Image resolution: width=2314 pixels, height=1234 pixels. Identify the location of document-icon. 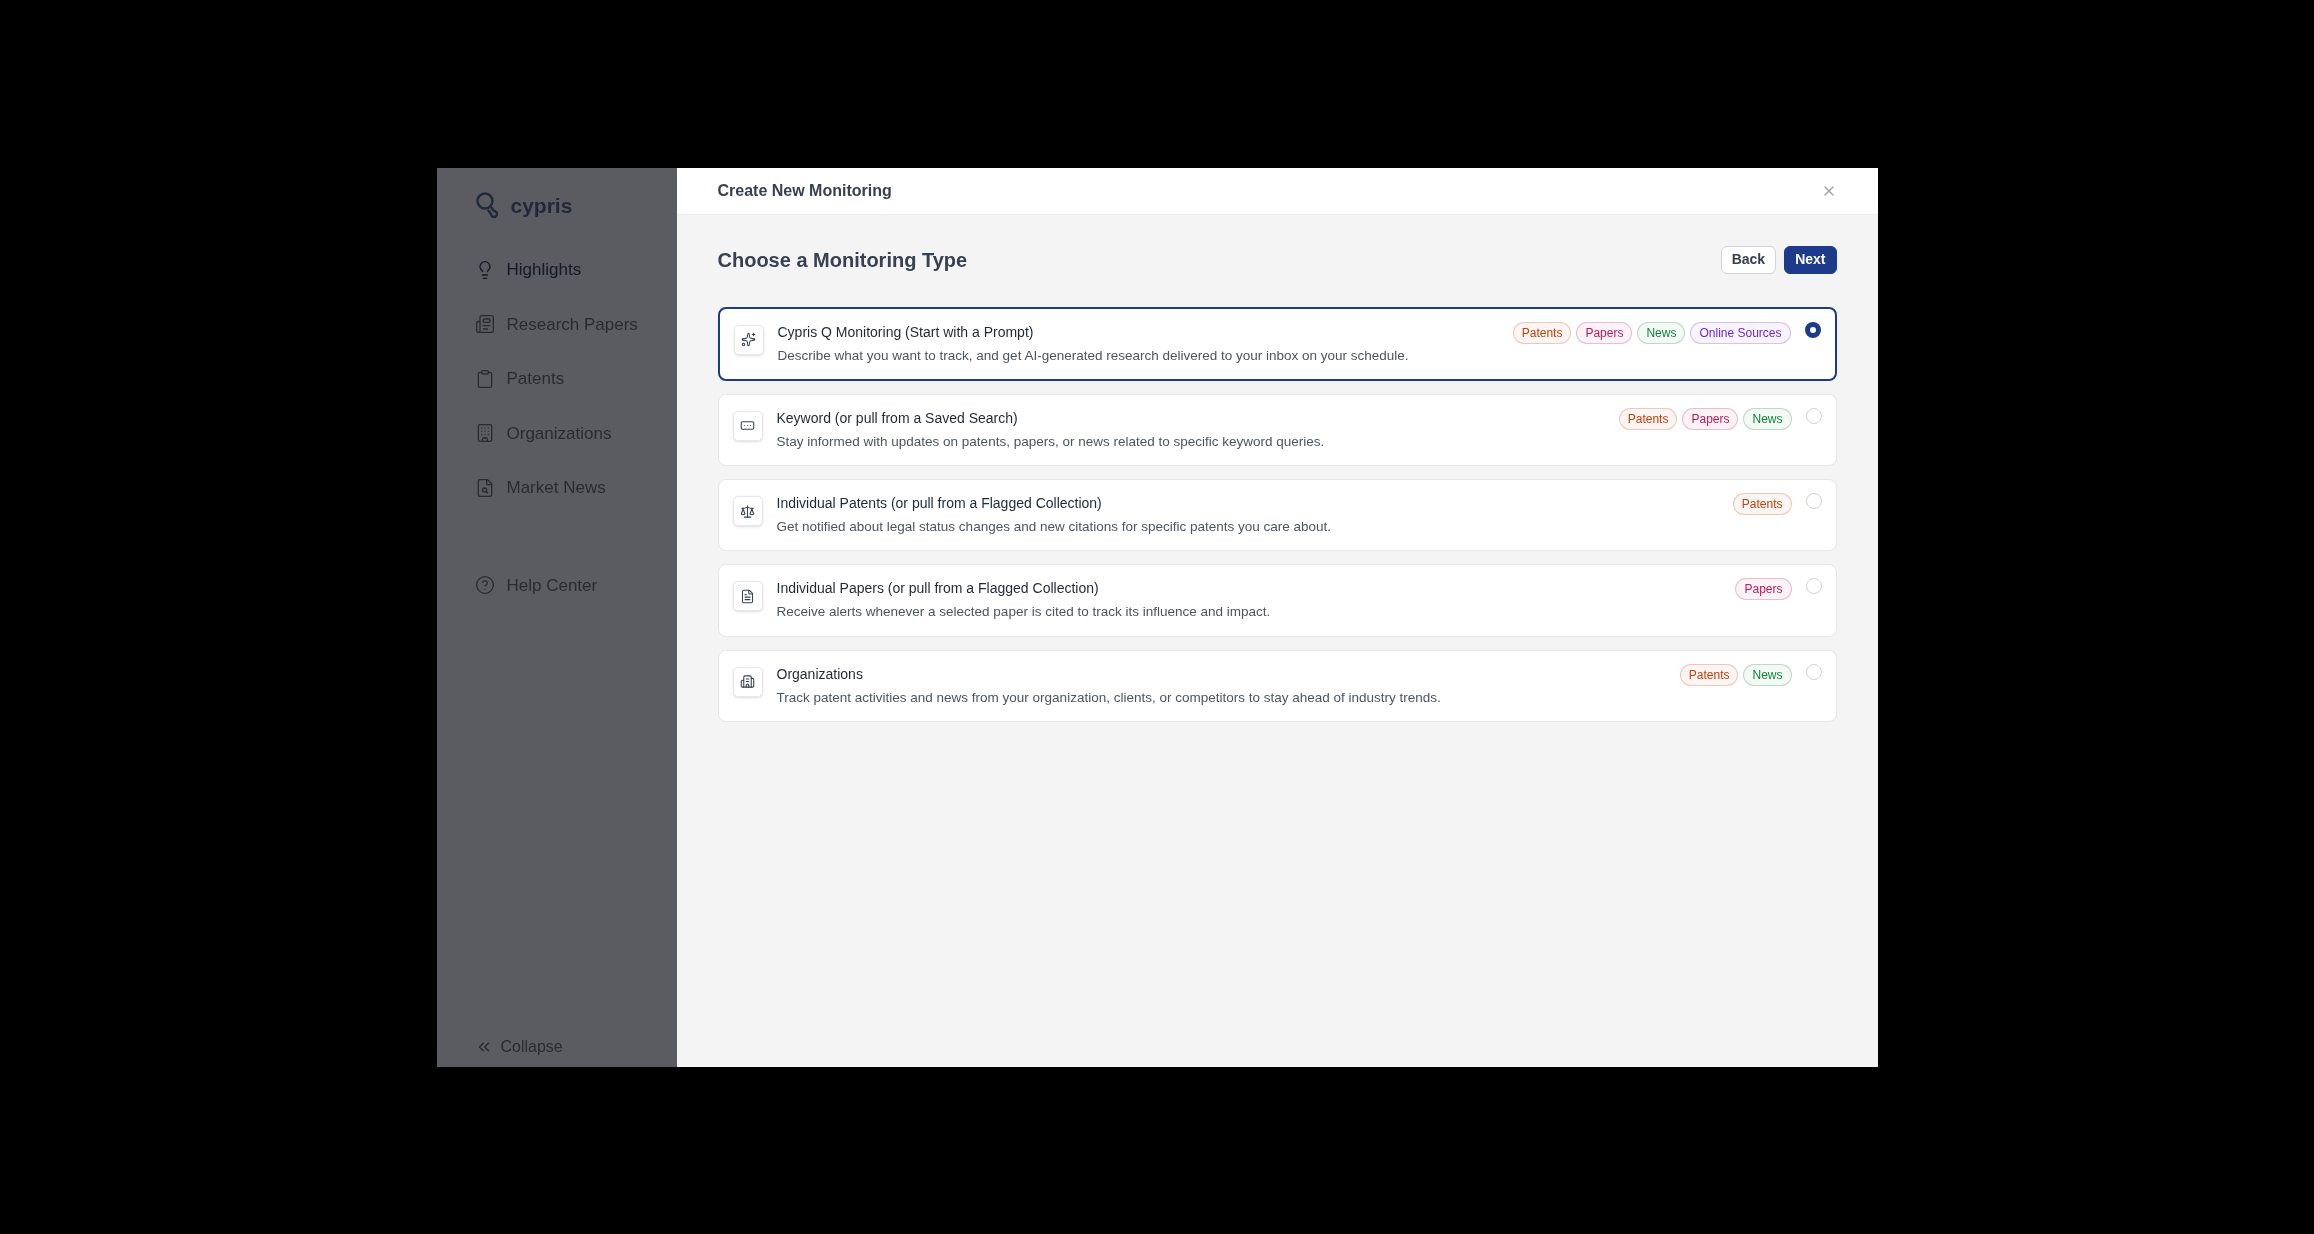
(747, 596).